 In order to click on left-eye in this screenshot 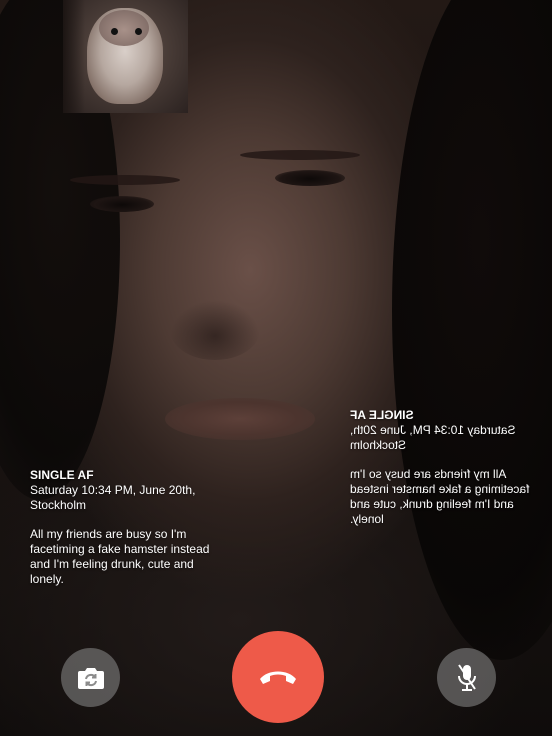, I will do `click(122, 204)`.